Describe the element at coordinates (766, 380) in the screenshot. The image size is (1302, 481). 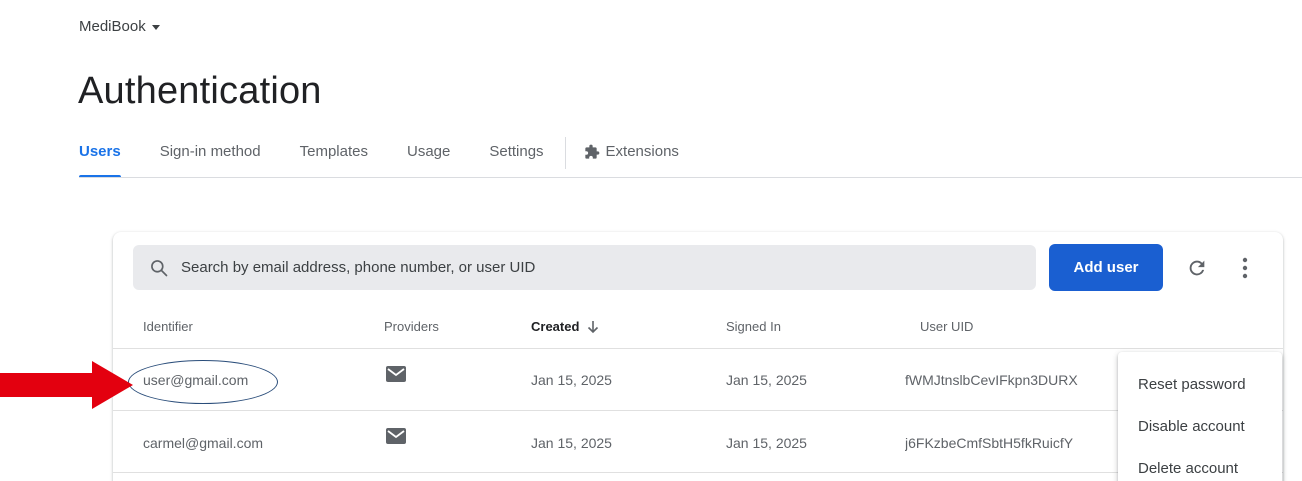
I see `row-1-signed-in: Jan 15, 2025` at that location.